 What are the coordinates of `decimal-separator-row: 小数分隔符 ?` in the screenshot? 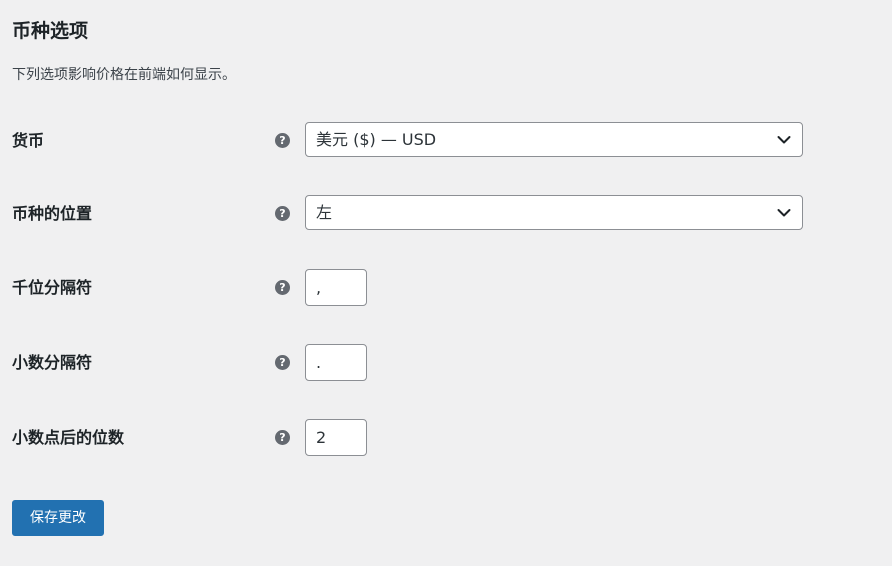 It's located at (446, 363).